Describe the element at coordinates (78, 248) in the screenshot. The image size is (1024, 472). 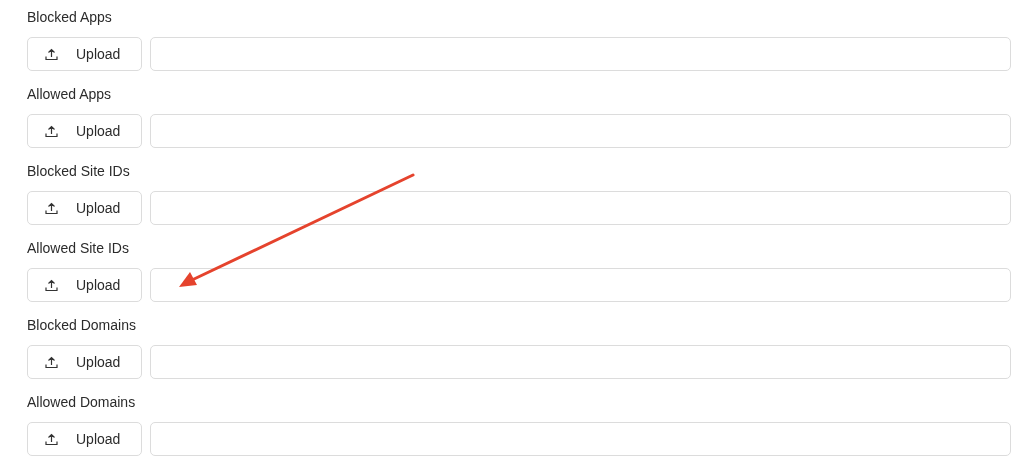
I see `field-label: Allowed Site IDs` at that location.